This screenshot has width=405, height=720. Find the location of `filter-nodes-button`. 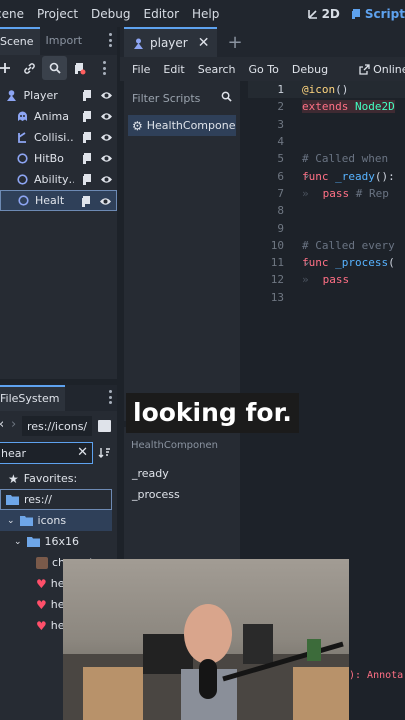

filter-nodes-button is located at coordinates (54, 68).